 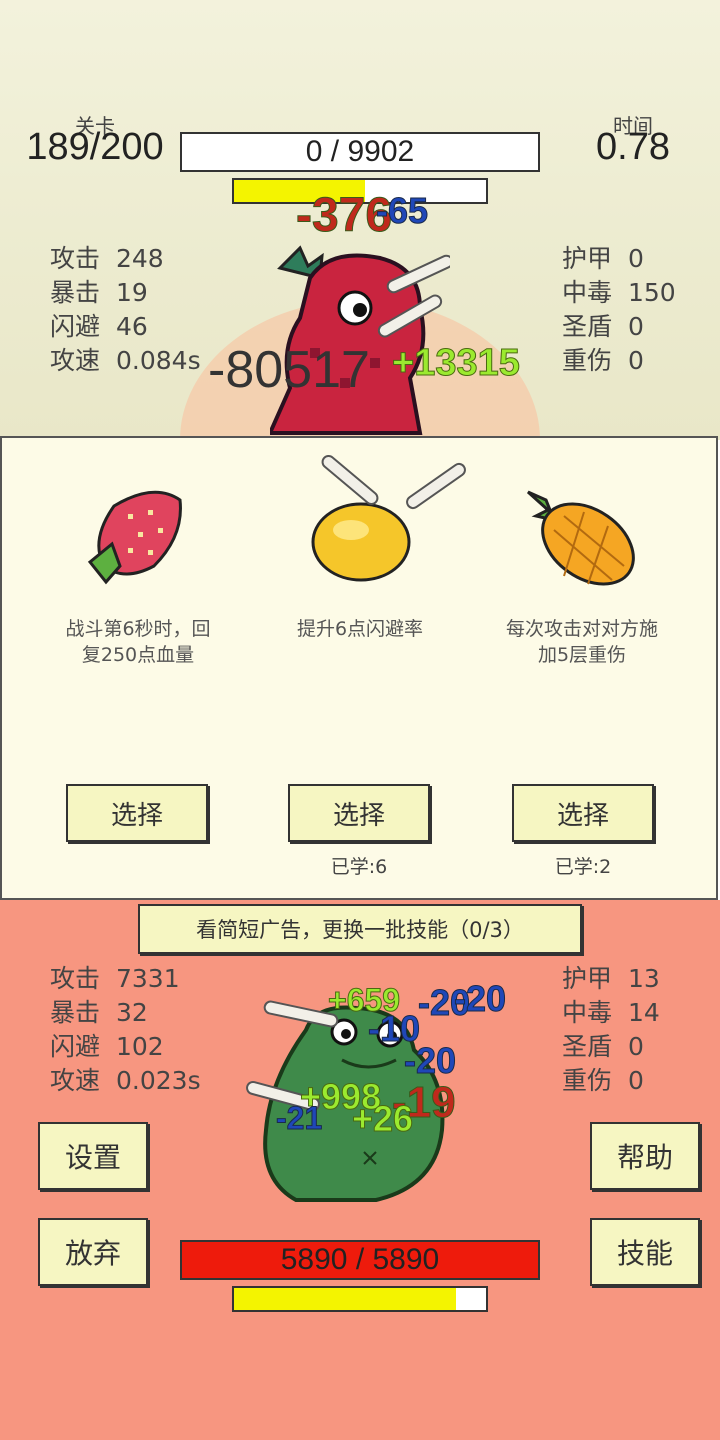 What do you see at coordinates (644, 978) in the screenshot?
I see `stat-value: 13` at bounding box center [644, 978].